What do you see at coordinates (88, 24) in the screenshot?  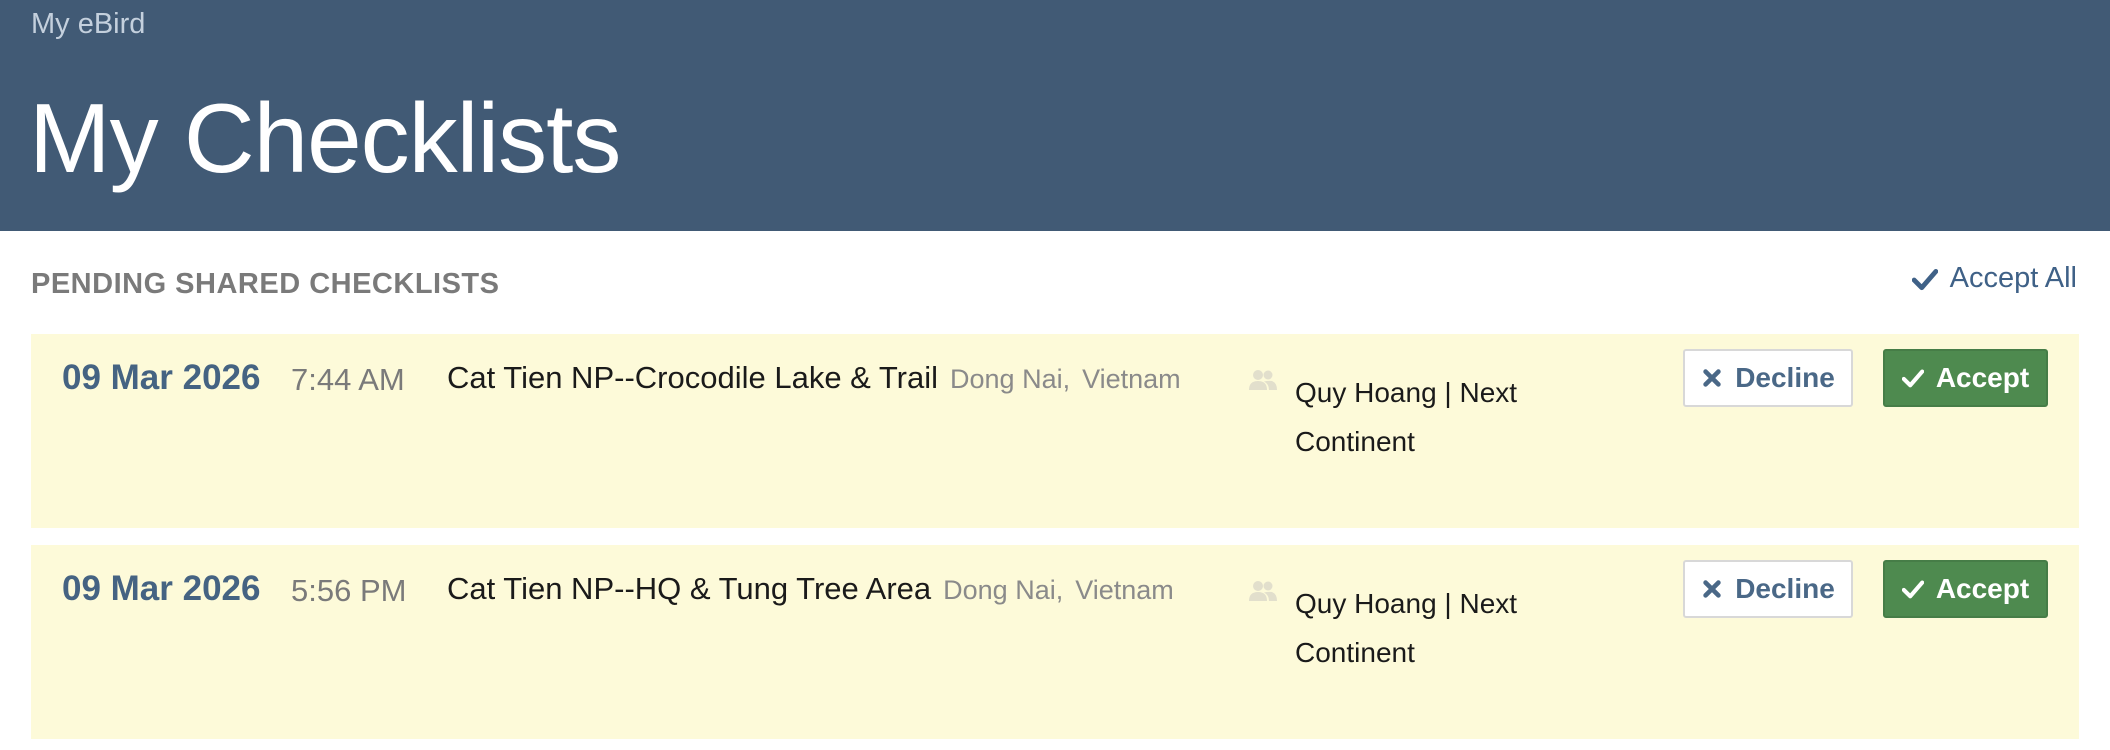 I see `breadcrumb-my-ebird: My eBird` at bounding box center [88, 24].